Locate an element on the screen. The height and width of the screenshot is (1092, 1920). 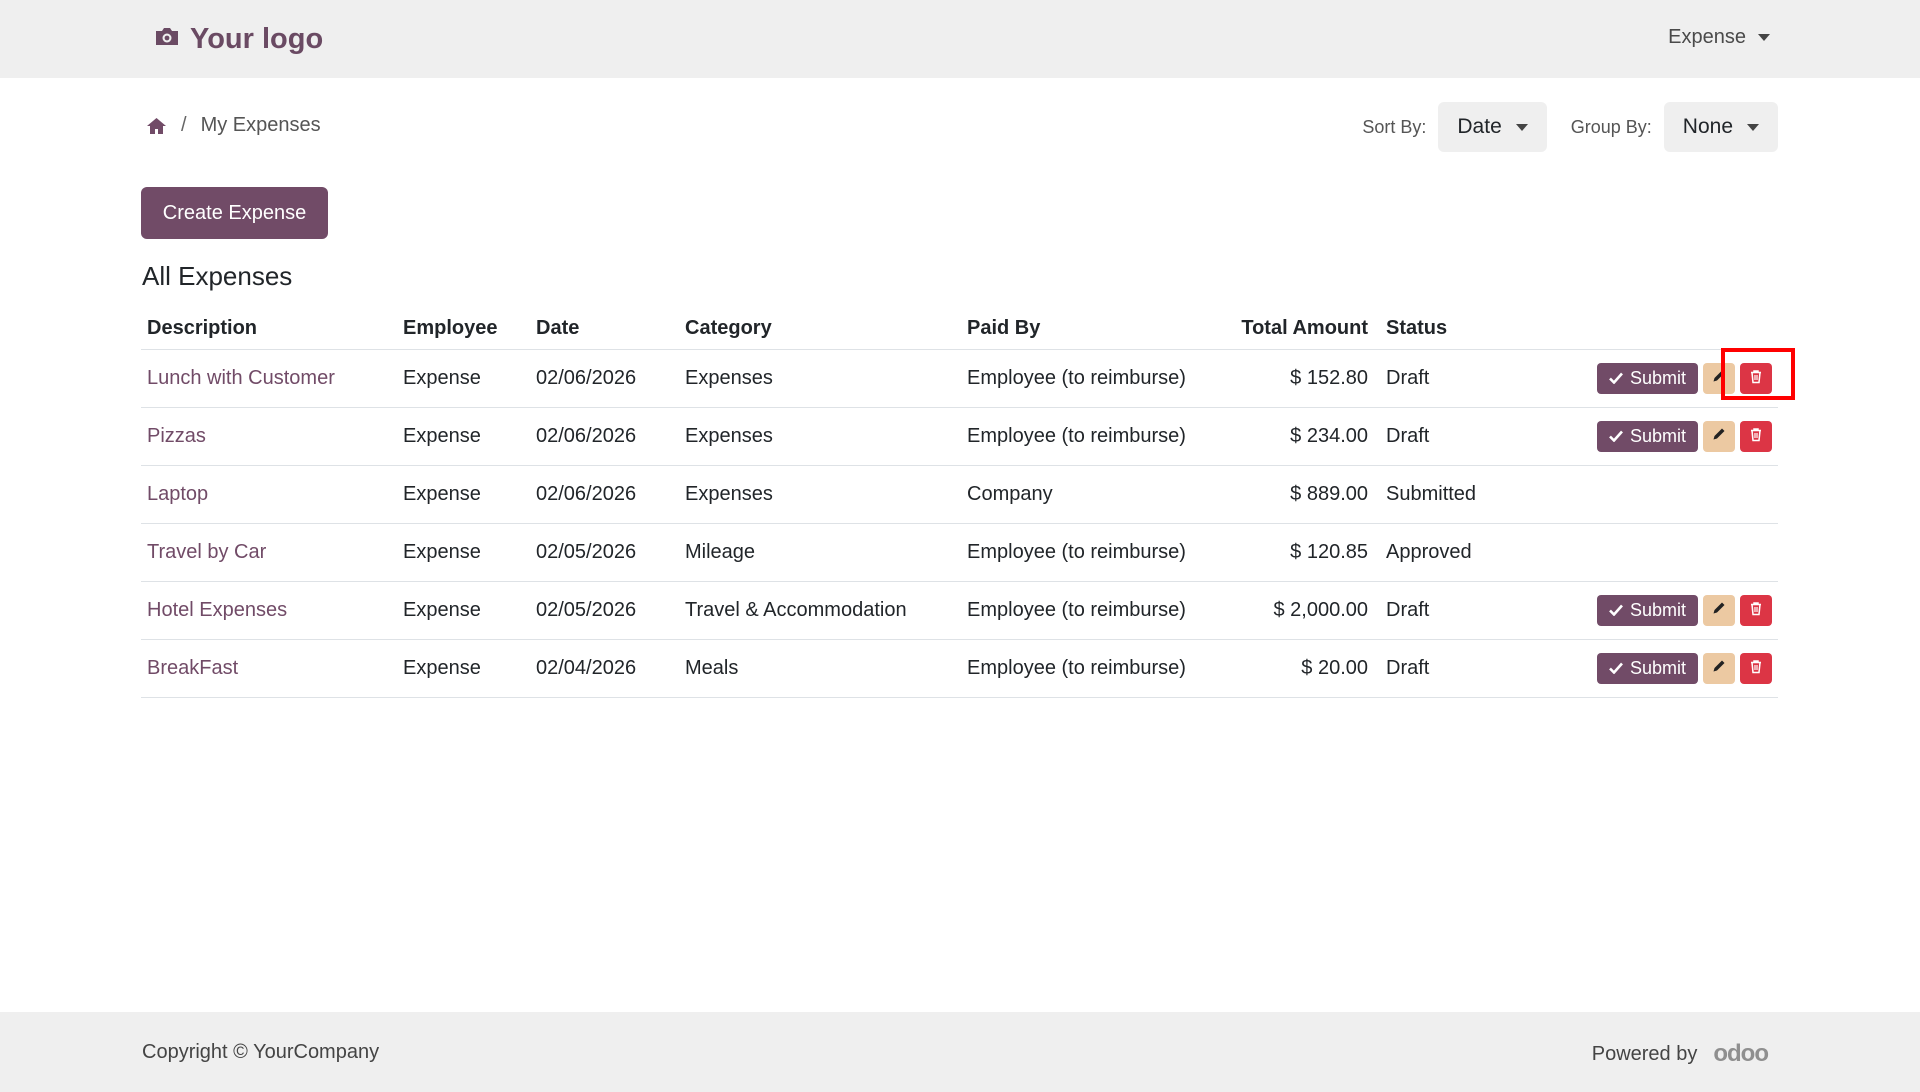
column-header-date: Date is located at coordinates (604, 328).